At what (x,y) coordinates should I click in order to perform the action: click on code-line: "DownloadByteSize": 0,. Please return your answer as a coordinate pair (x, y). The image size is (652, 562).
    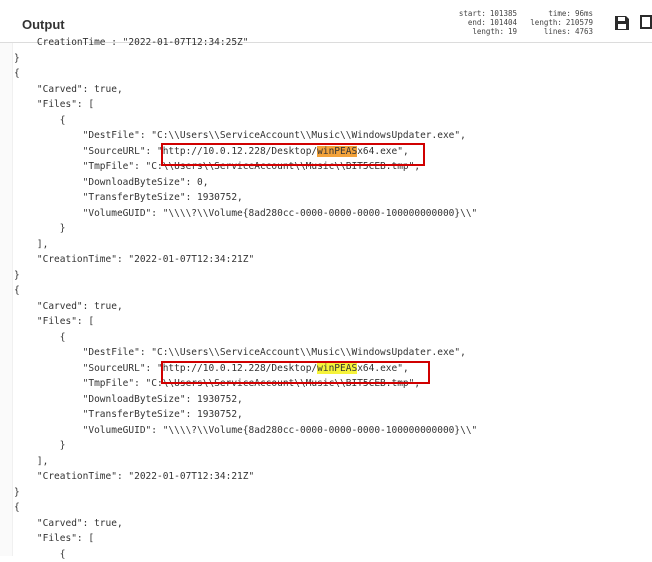
    Looking at the image, I should click on (329, 183).